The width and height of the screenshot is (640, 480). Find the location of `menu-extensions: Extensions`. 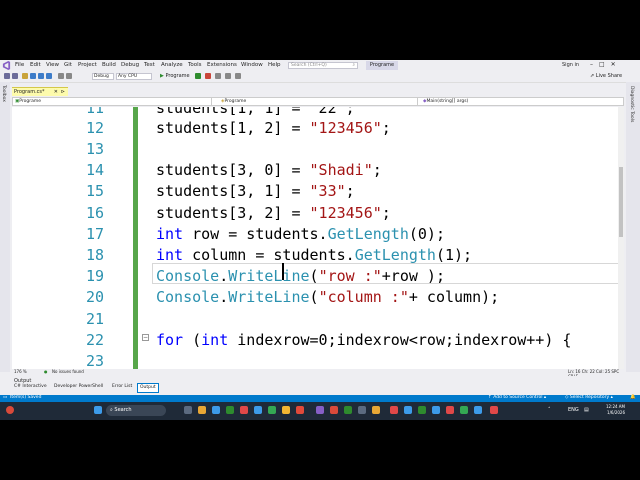

menu-extensions: Extensions is located at coordinates (222, 65).